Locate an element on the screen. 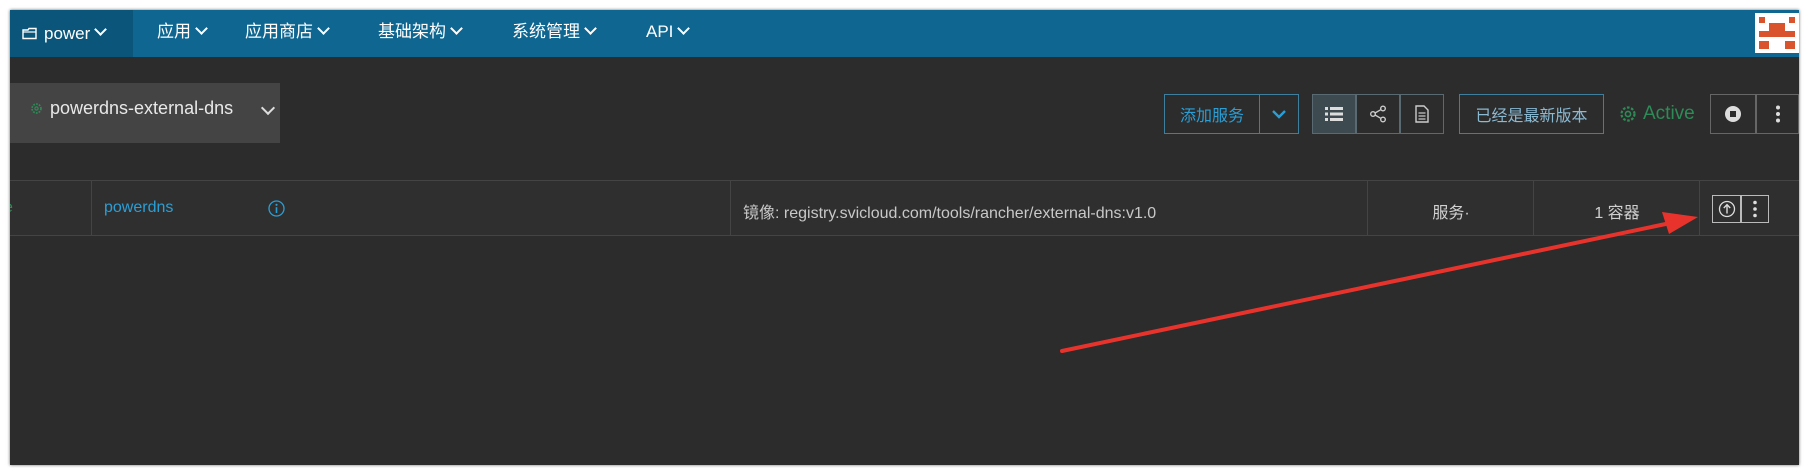 The image size is (1809, 475). annotation-arrow-icon is located at coordinates (1379, 282).